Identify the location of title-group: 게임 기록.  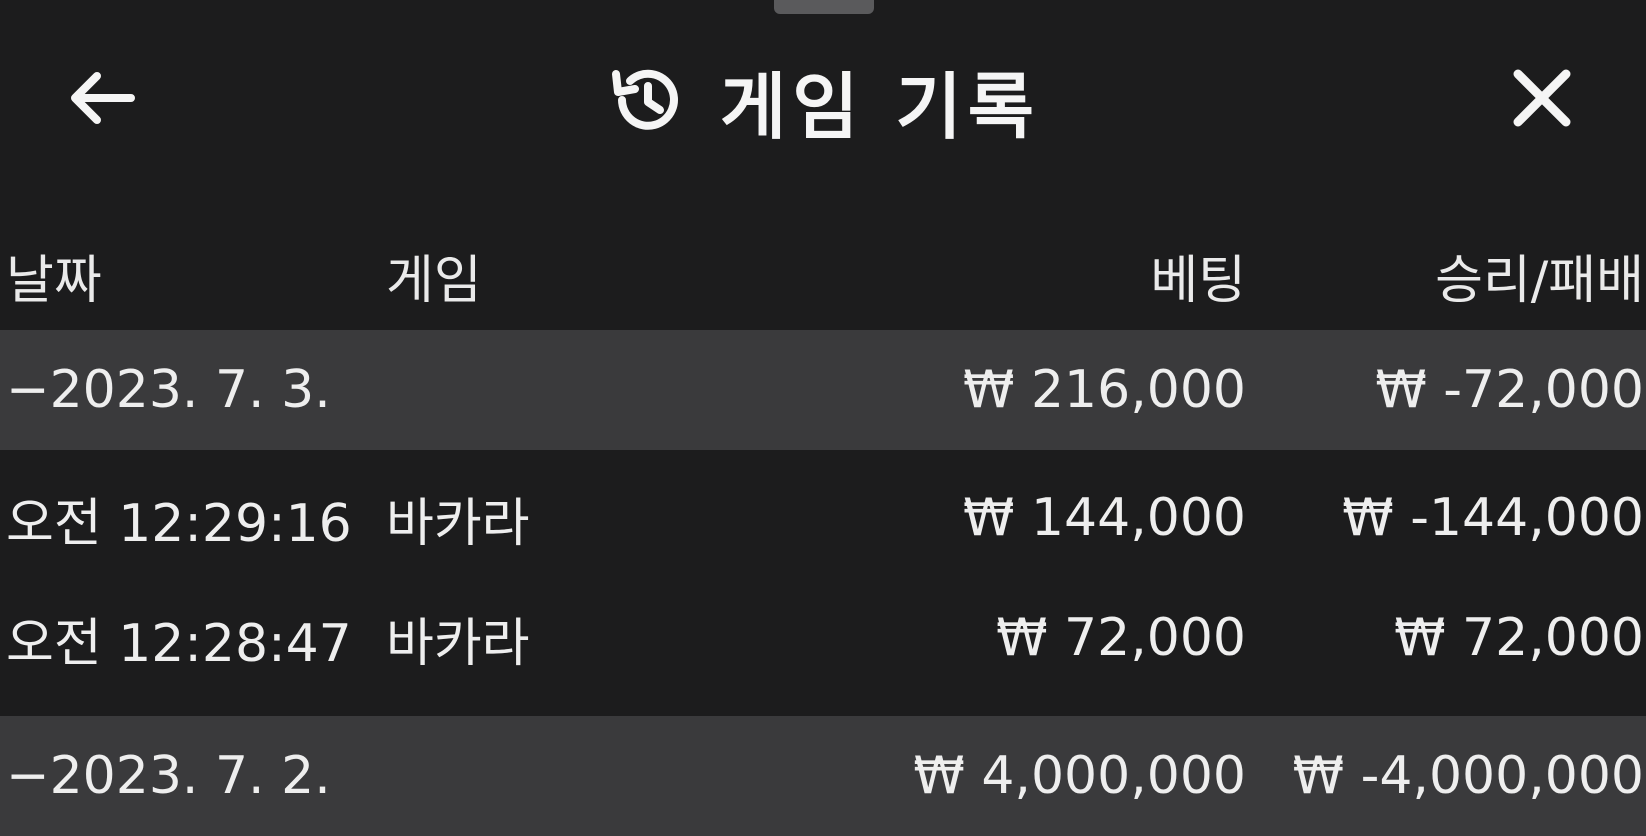
(823, 100).